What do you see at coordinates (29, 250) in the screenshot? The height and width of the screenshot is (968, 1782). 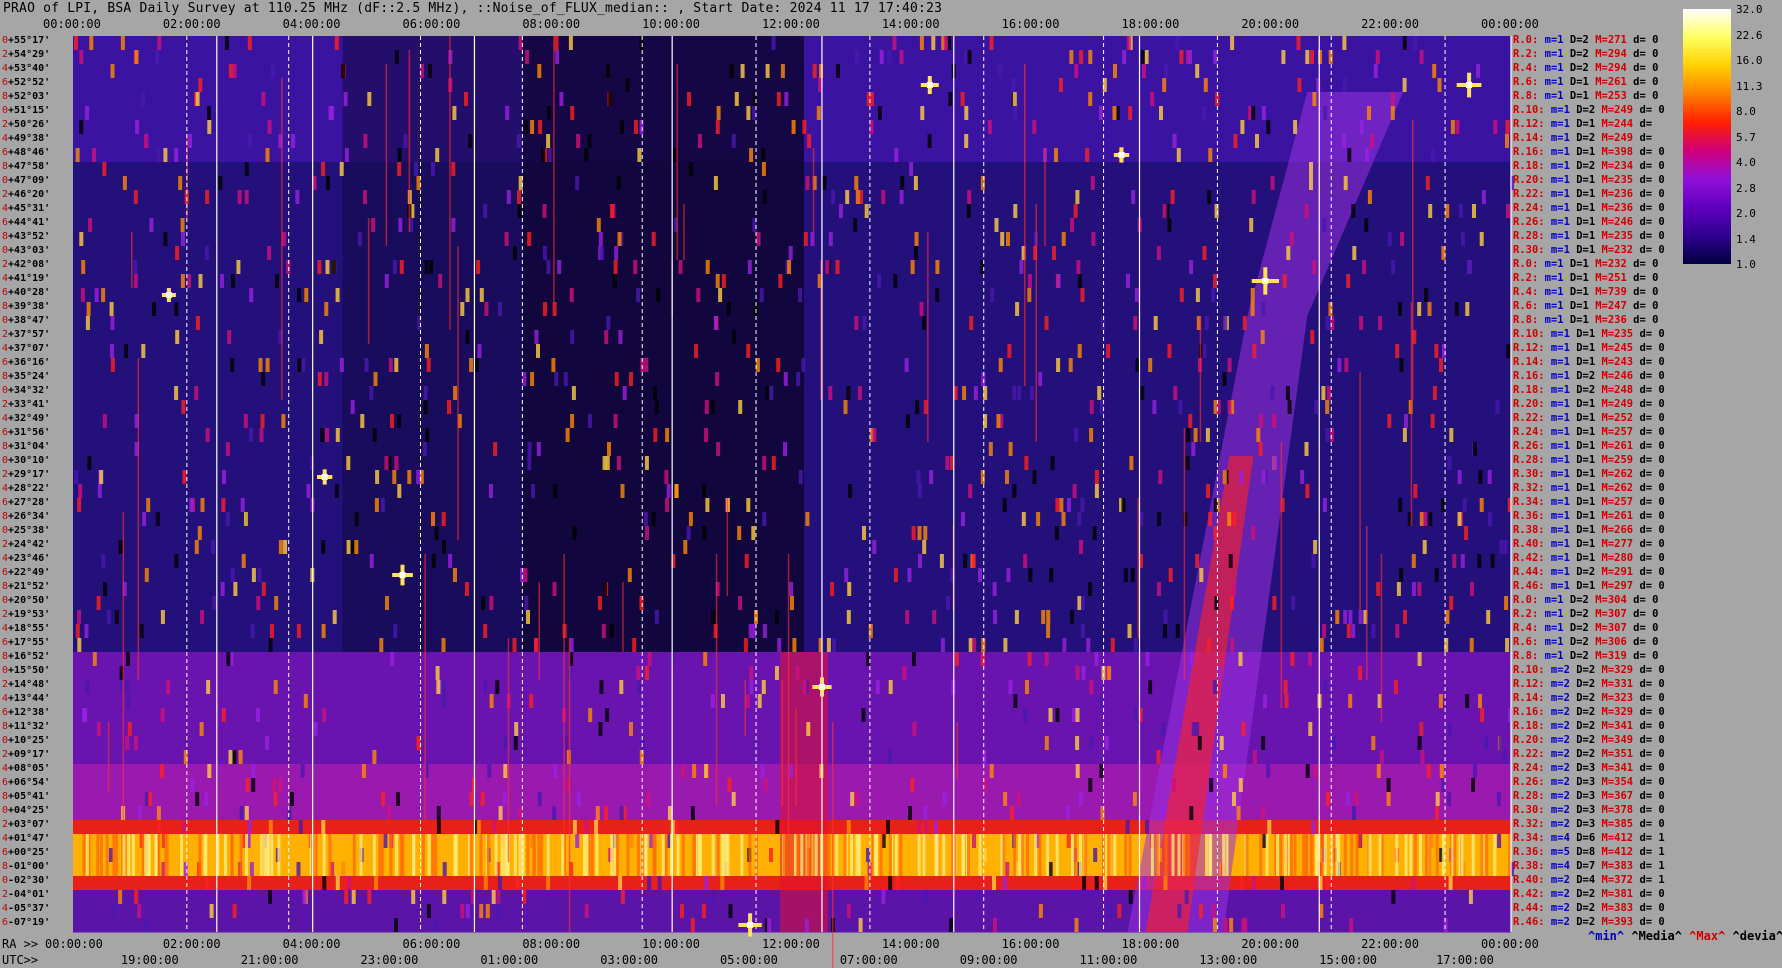 I see `declination-value: +43°03'` at bounding box center [29, 250].